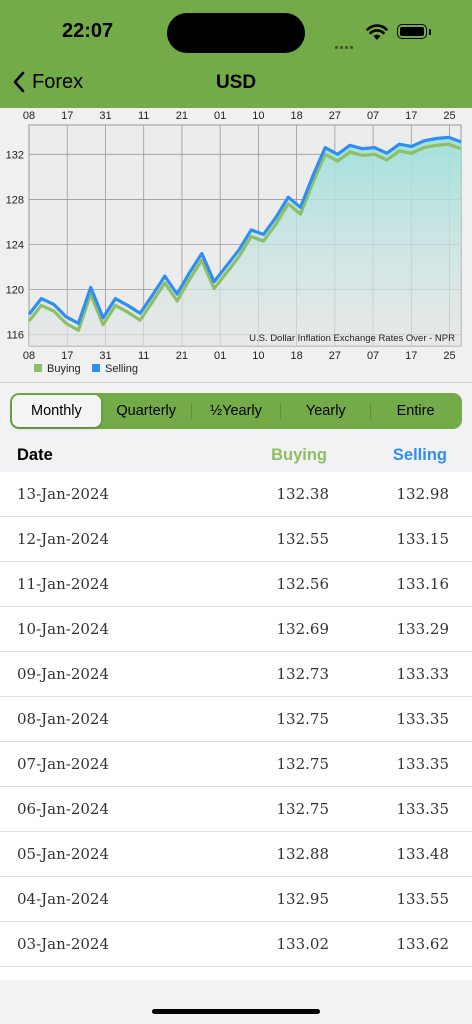 The height and width of the screenshot is (1024, 472). I want to click on battery-icon, so click(412, 31).